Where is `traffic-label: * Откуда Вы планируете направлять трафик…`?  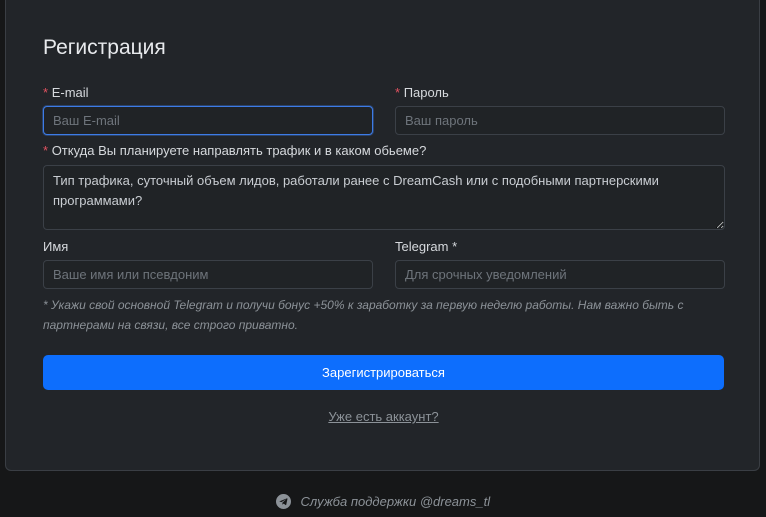
traffic-label: * Откуда Вы планируете направлять трафик… is located at coordinates (234, 150).